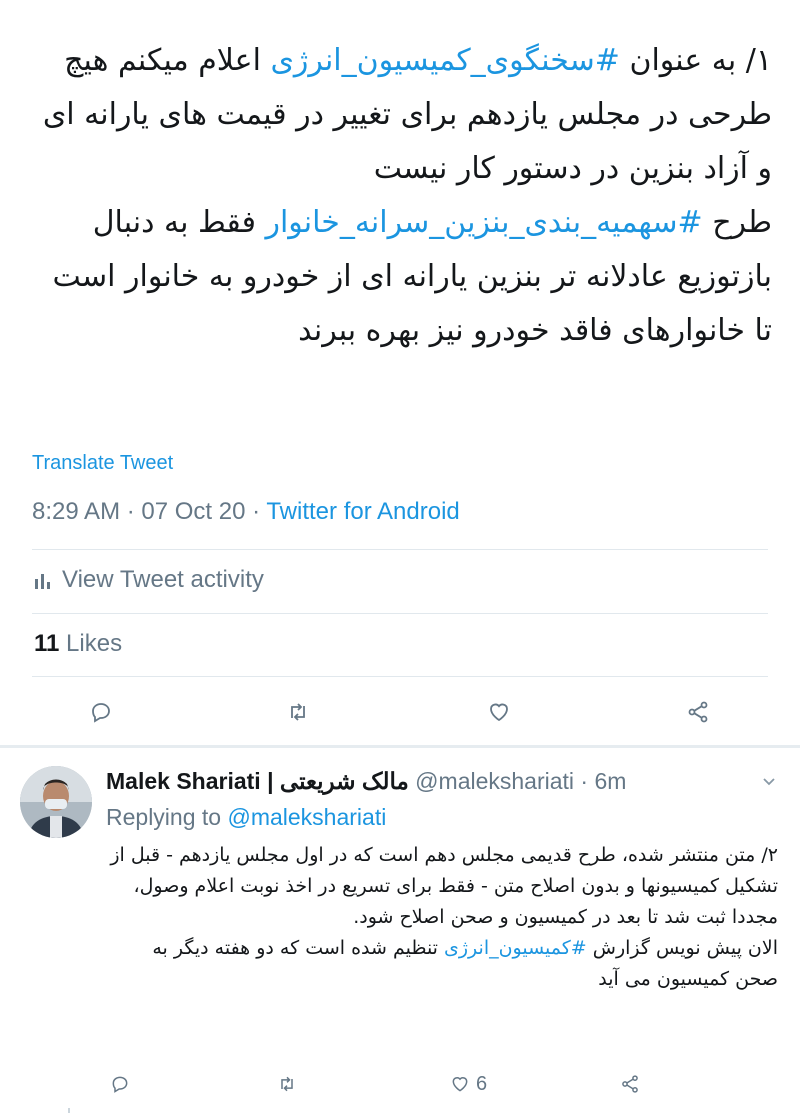 This screenshot has width=800, height=1113. I want to click on translate-tweet-link: Translate Tweet, so click(102, 463).